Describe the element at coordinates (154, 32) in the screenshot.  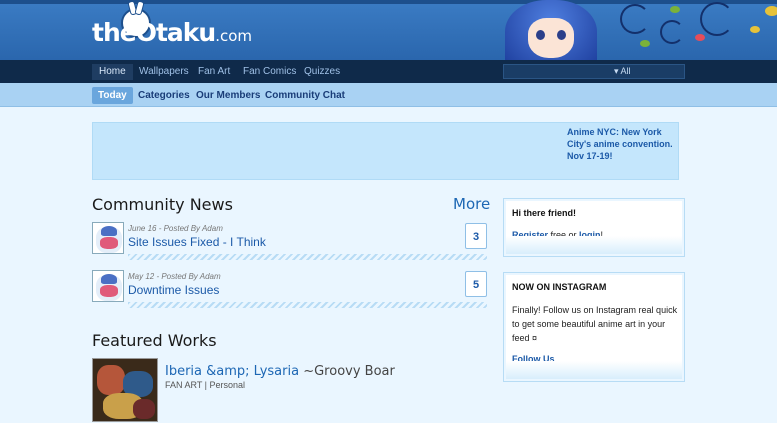
I see `logo-name: theOtaku` at that location.